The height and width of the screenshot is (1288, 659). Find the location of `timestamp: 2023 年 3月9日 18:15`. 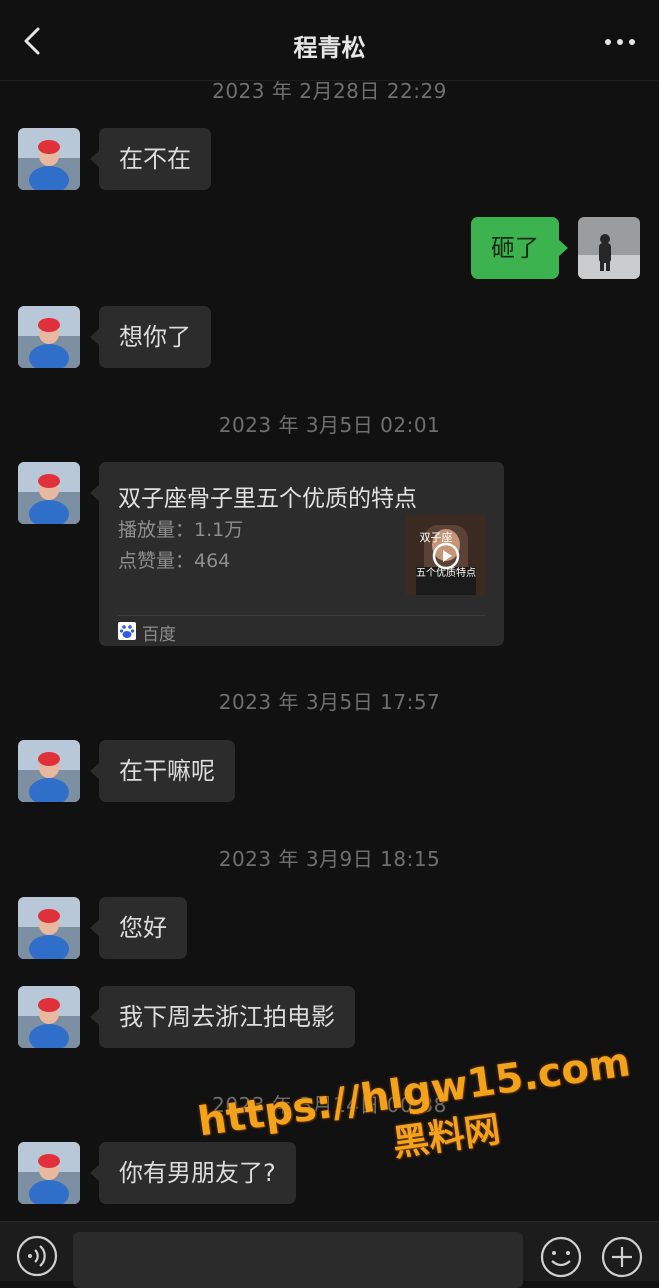

timestamp: 2023 年 3月9日 18:15 is located at coordinates (329, 859).